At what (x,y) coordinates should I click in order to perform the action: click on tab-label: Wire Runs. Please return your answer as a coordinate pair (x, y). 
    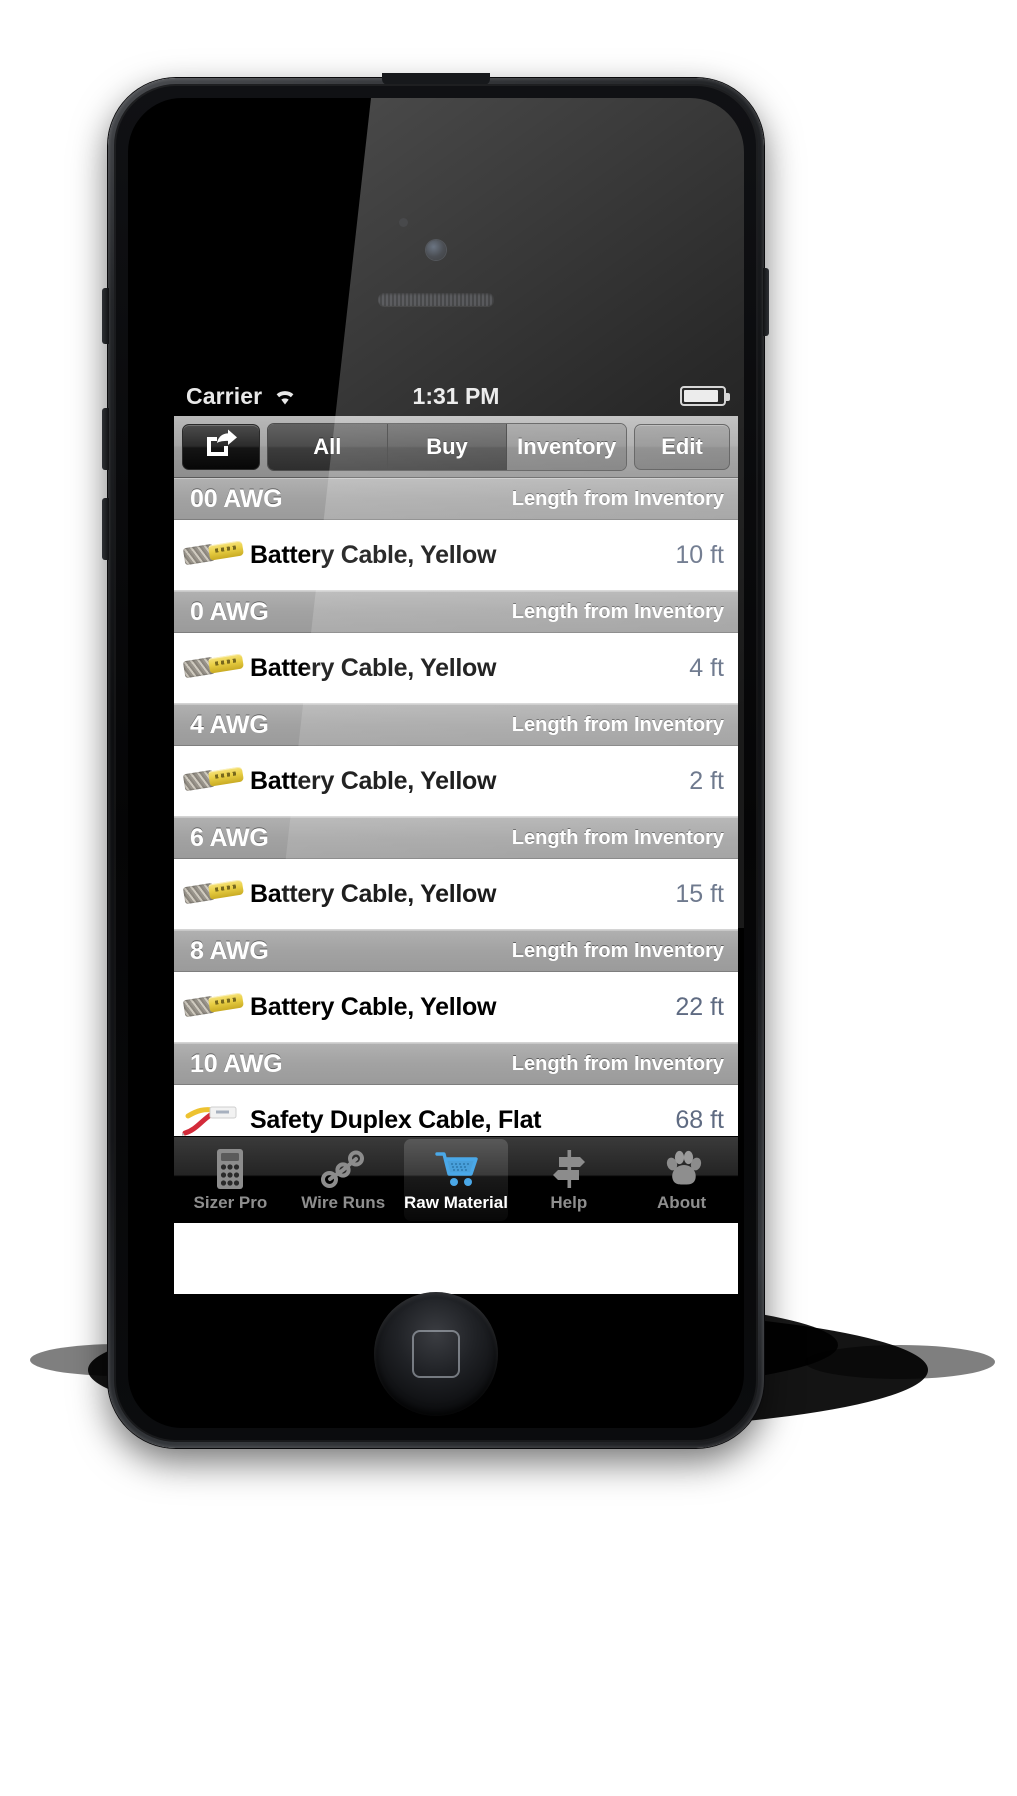
    Looking at the image, I should click on (343, 1202).